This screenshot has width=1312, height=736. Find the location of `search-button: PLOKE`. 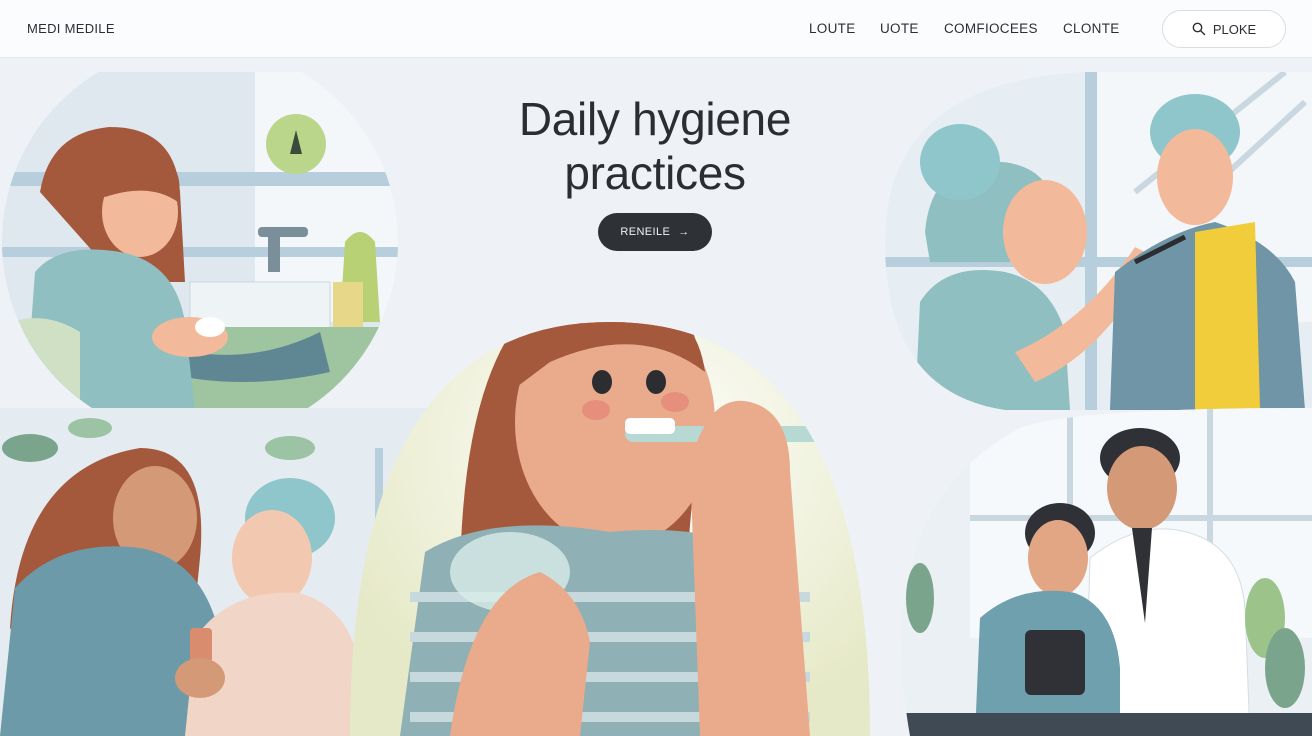

search-button: PLOKE is located at coordinates (1224, 29).